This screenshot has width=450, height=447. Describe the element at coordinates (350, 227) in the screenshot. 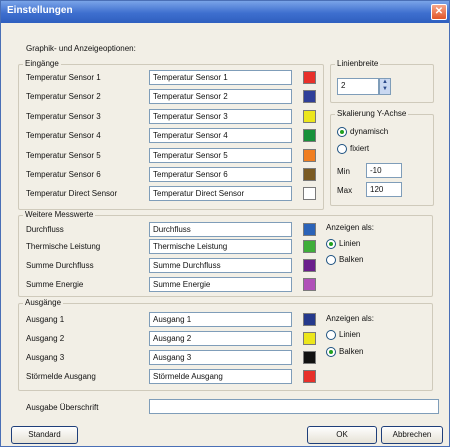

I see `measurements-display-label: Anzeigen als:` at that location.